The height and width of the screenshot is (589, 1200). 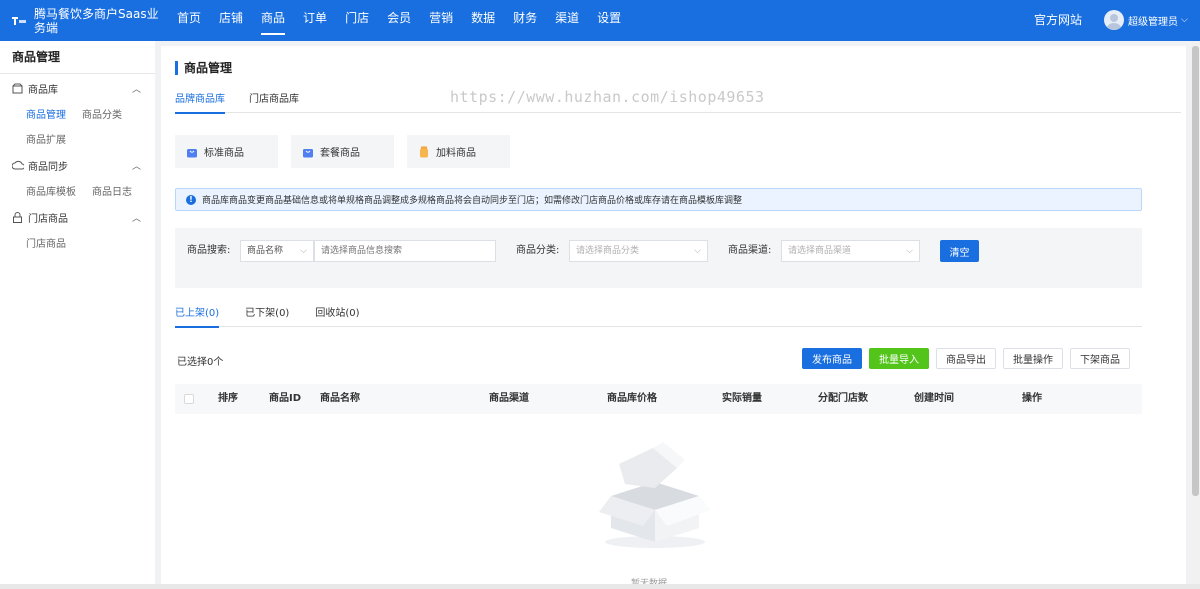 What do you see at coordinates (525, 20) in the screenshot?
I see `nav-finance: 财务` at bounding box center [525, 20].